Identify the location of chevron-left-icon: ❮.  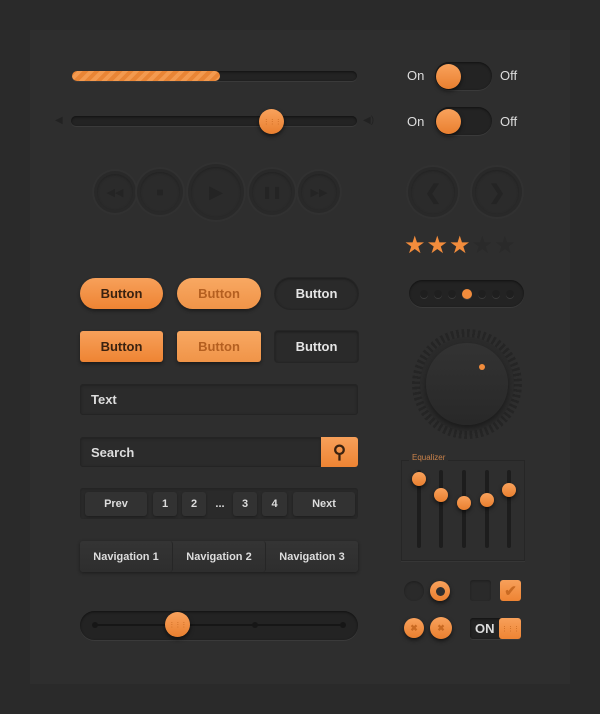
(433, 192).